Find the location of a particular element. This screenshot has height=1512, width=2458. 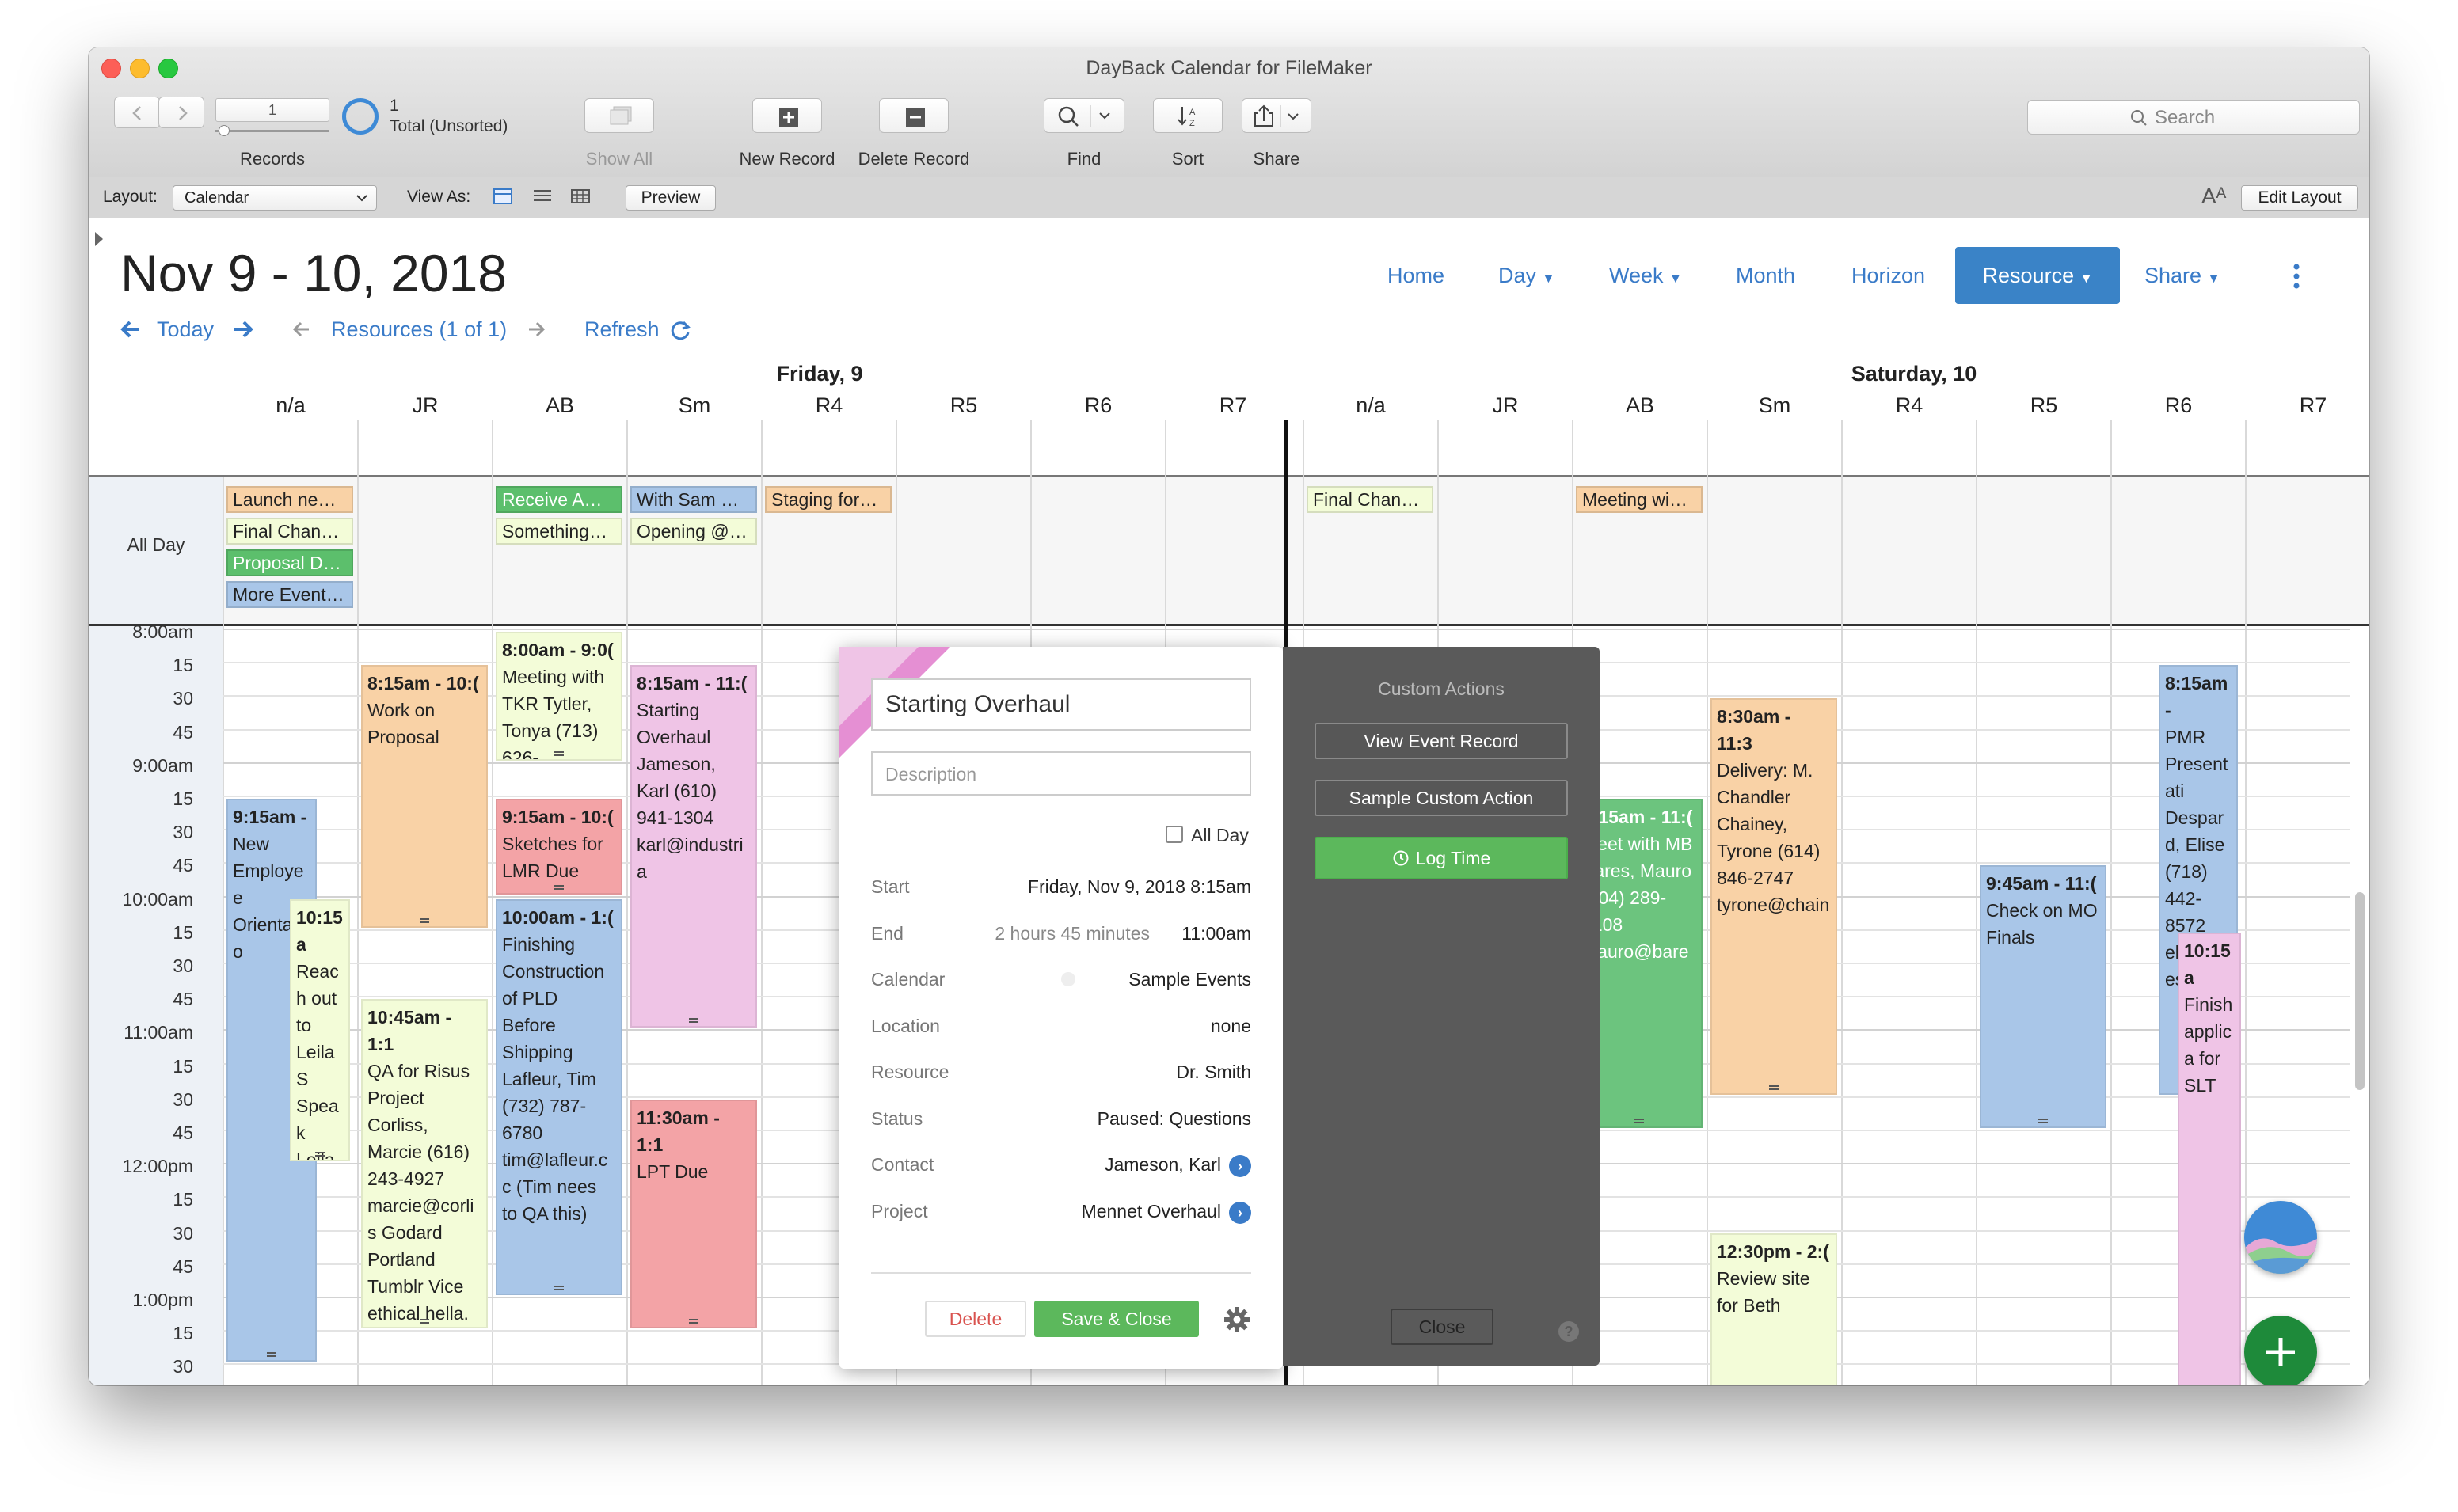

dayback-logo-button is located at coordinates (2280, 1237).